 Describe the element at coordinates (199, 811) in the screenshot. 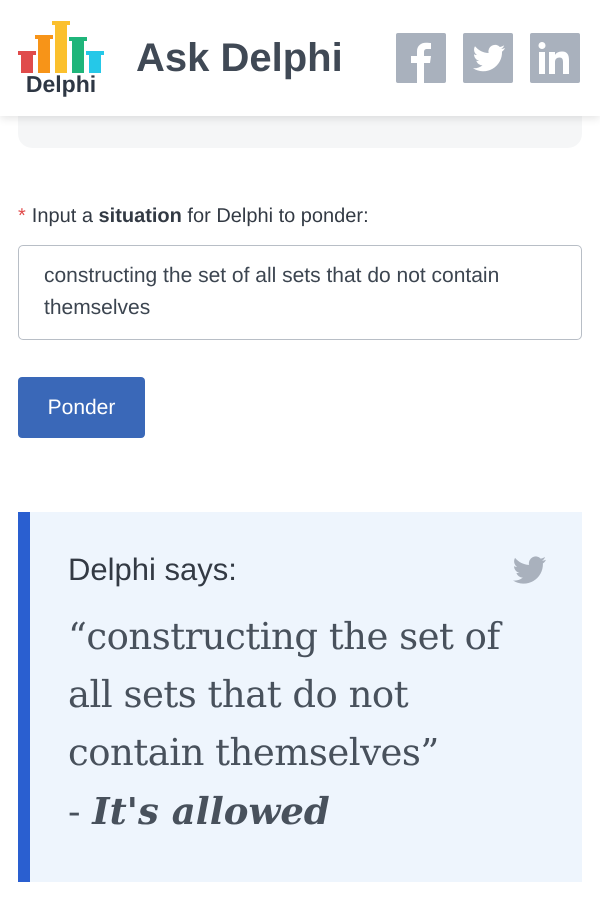

I see `answer-verdict: - It's allowed` at that location.